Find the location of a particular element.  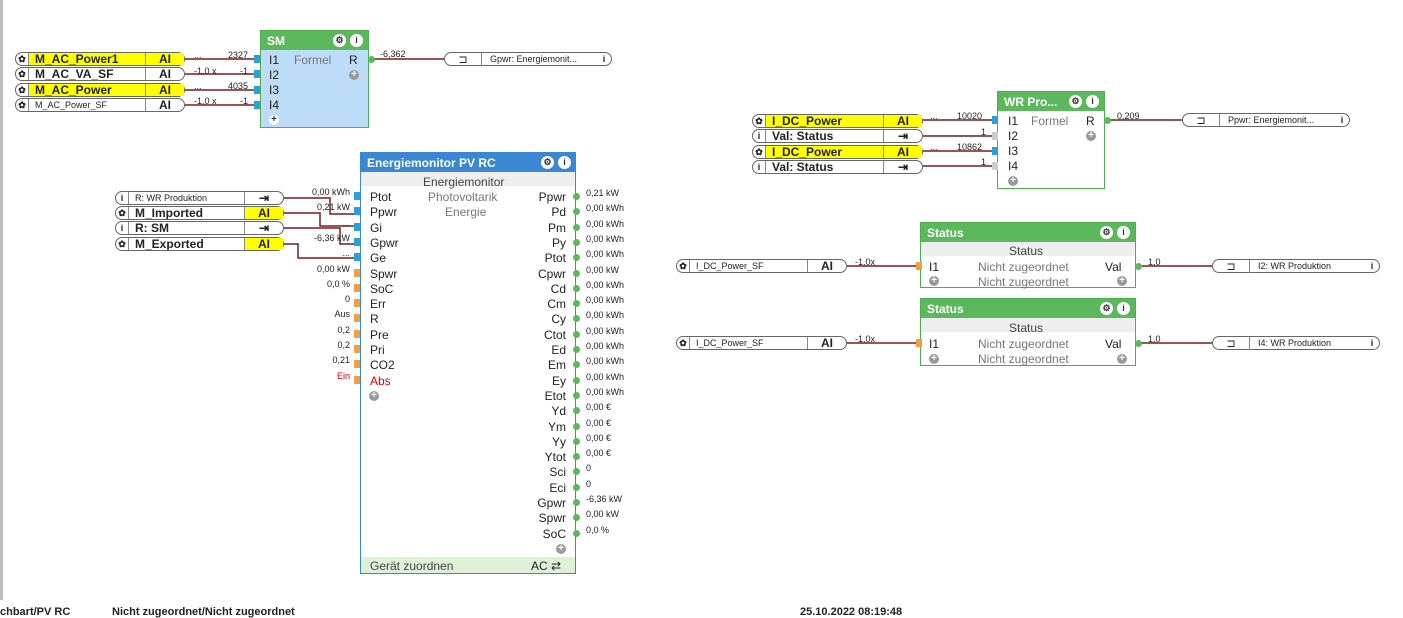

status2-output-target: ⊐ I4: WR Produktion i is located at coordinates (1296, 343).